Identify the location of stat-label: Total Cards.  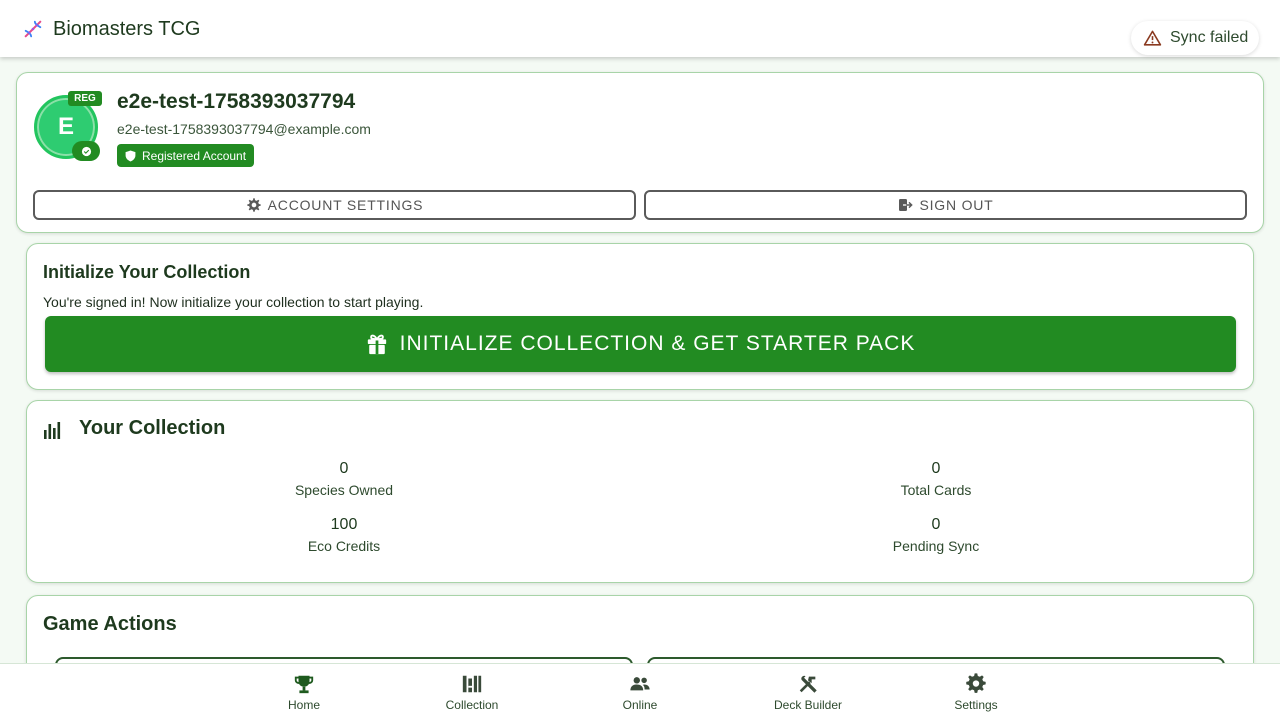
(936, 490).